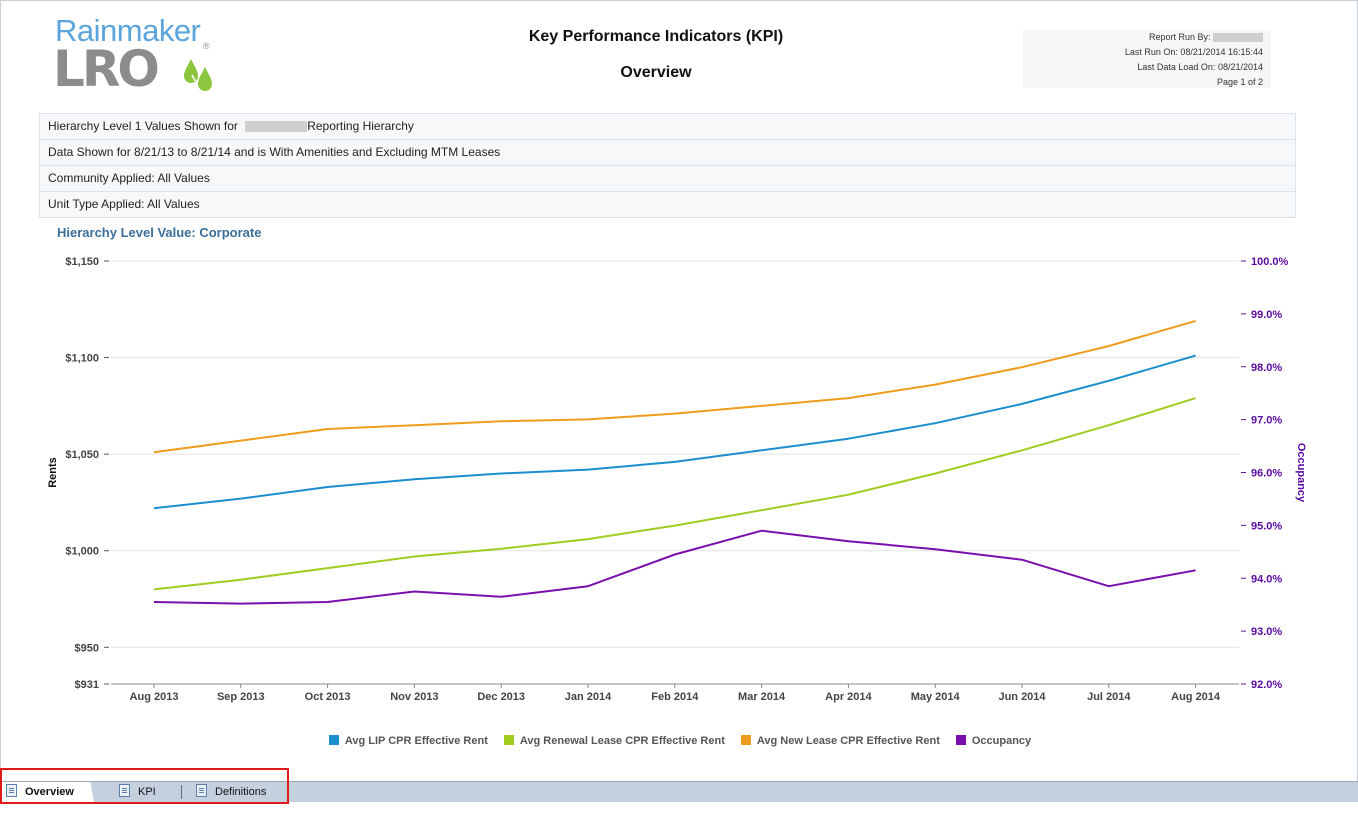 The width and height of the screenshot is (1358, 816). What do you see at coordinates (848, 741) in the screenshot?
I see `legend-label: Avg New Lease CPR Effective Rent` at bounding box center [848, 741].